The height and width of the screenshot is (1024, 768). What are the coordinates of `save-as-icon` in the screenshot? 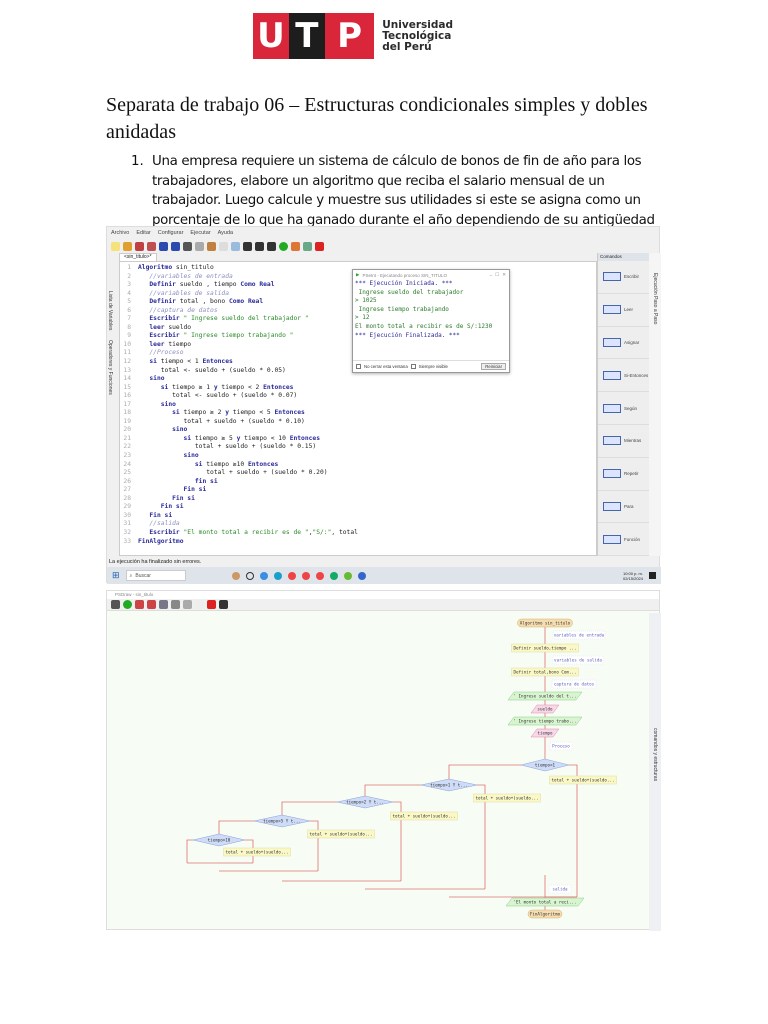 It's located at (151, 246).